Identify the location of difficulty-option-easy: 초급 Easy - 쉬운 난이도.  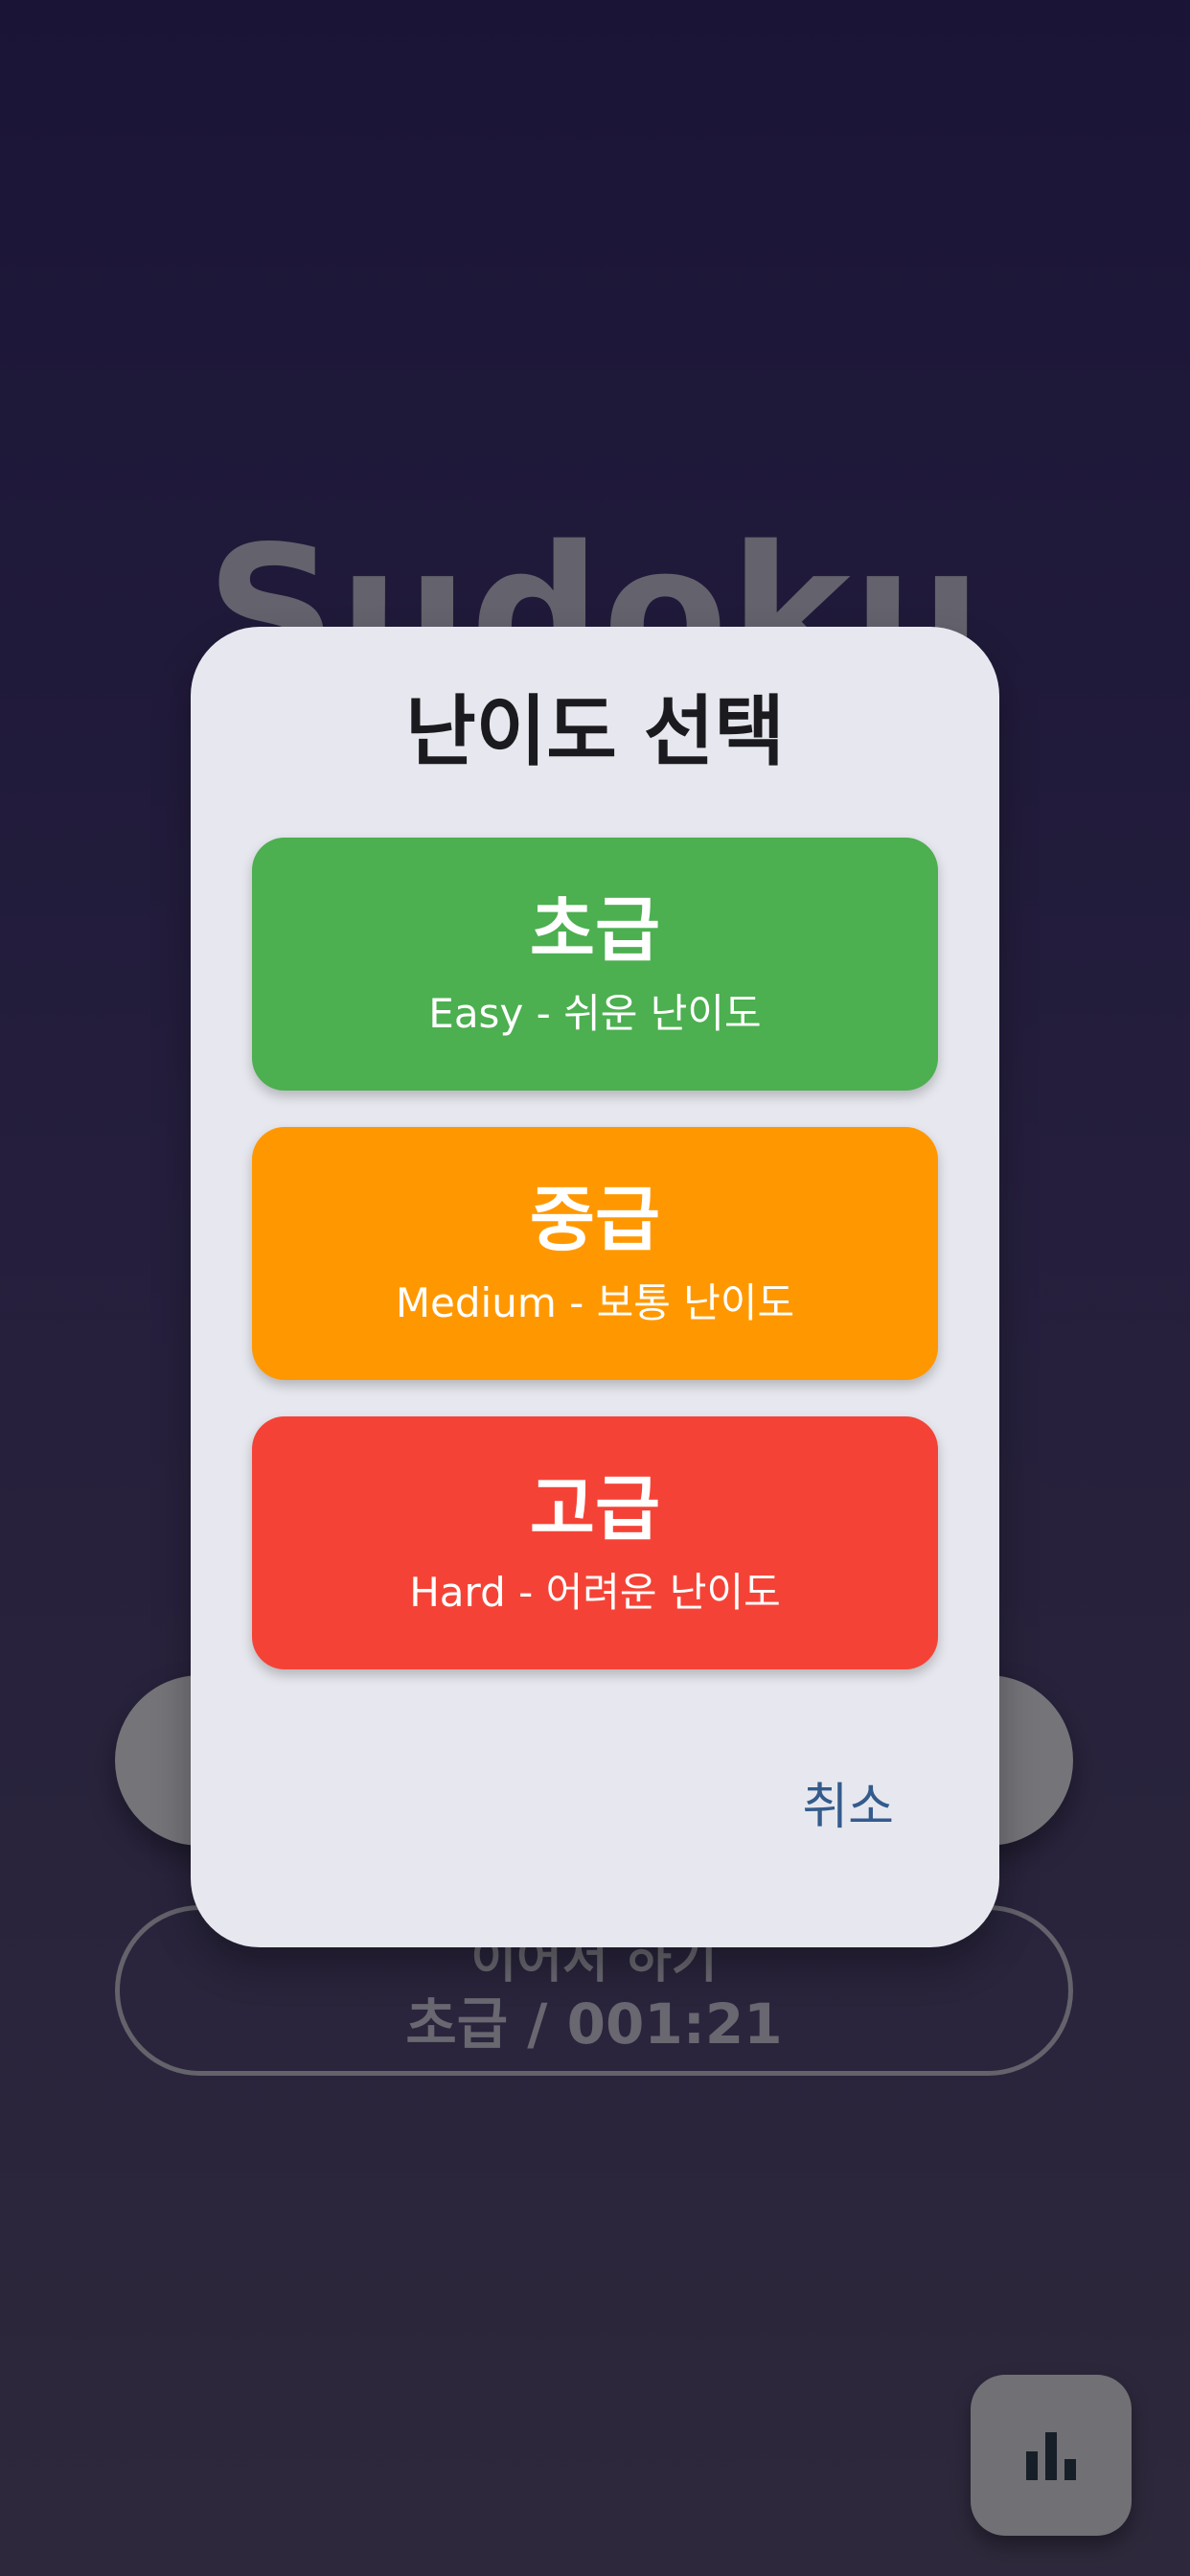
(595, 964).